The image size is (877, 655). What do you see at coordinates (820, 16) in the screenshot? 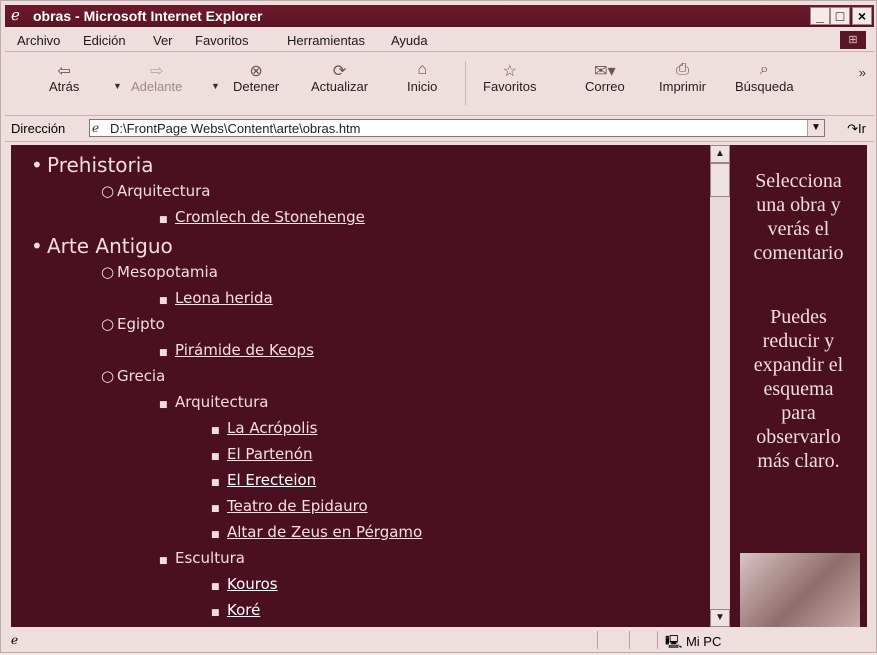
I see `minimize-button: _` at bounding box center [820, 16].